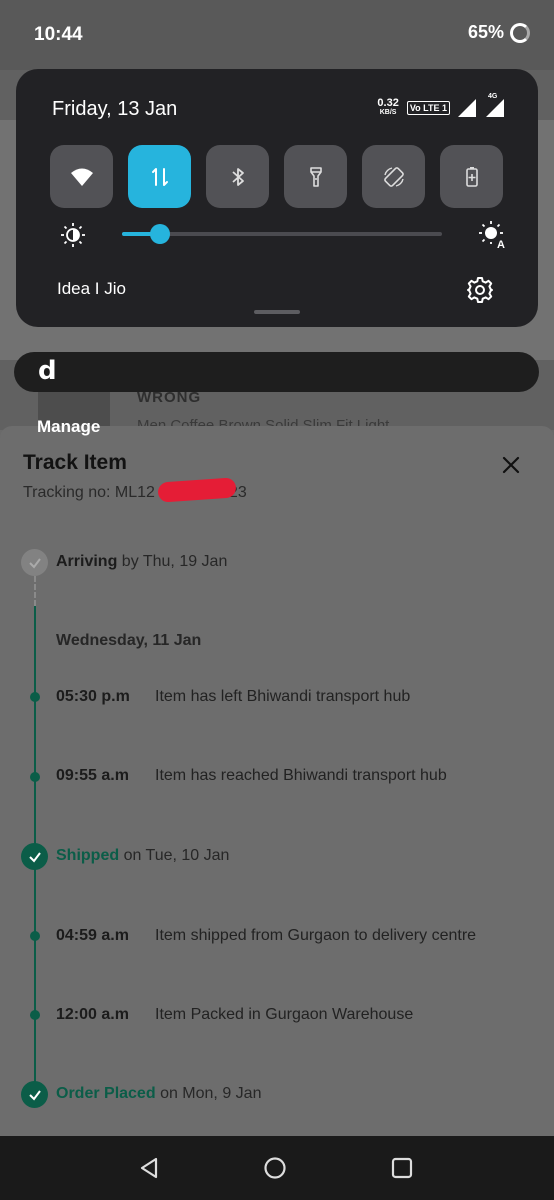 The width and height of the screenshot is (554, 1200). Describe the element at coordinates (87, 561) in the screenshot. I see `arriving-label: Arriving` at that location.